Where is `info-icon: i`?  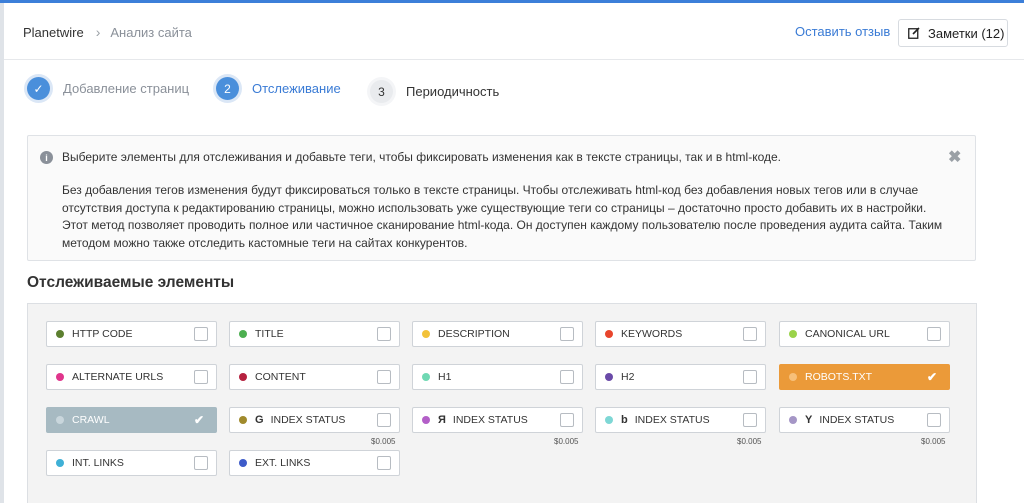
info-icon: i is located at coordinates (46, 157).